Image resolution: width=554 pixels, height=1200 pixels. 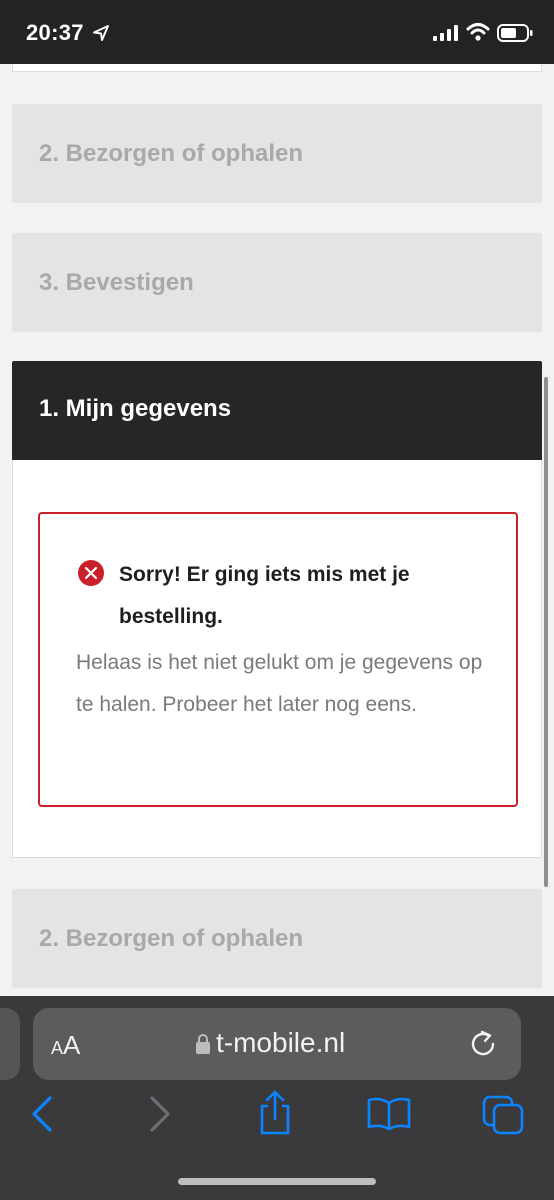 What do you see at coordinates (171, 153) in the screenshot?
I see `step-delivery-label: 2. Bezorgen of ophalen` at bounding box center [171, 153].